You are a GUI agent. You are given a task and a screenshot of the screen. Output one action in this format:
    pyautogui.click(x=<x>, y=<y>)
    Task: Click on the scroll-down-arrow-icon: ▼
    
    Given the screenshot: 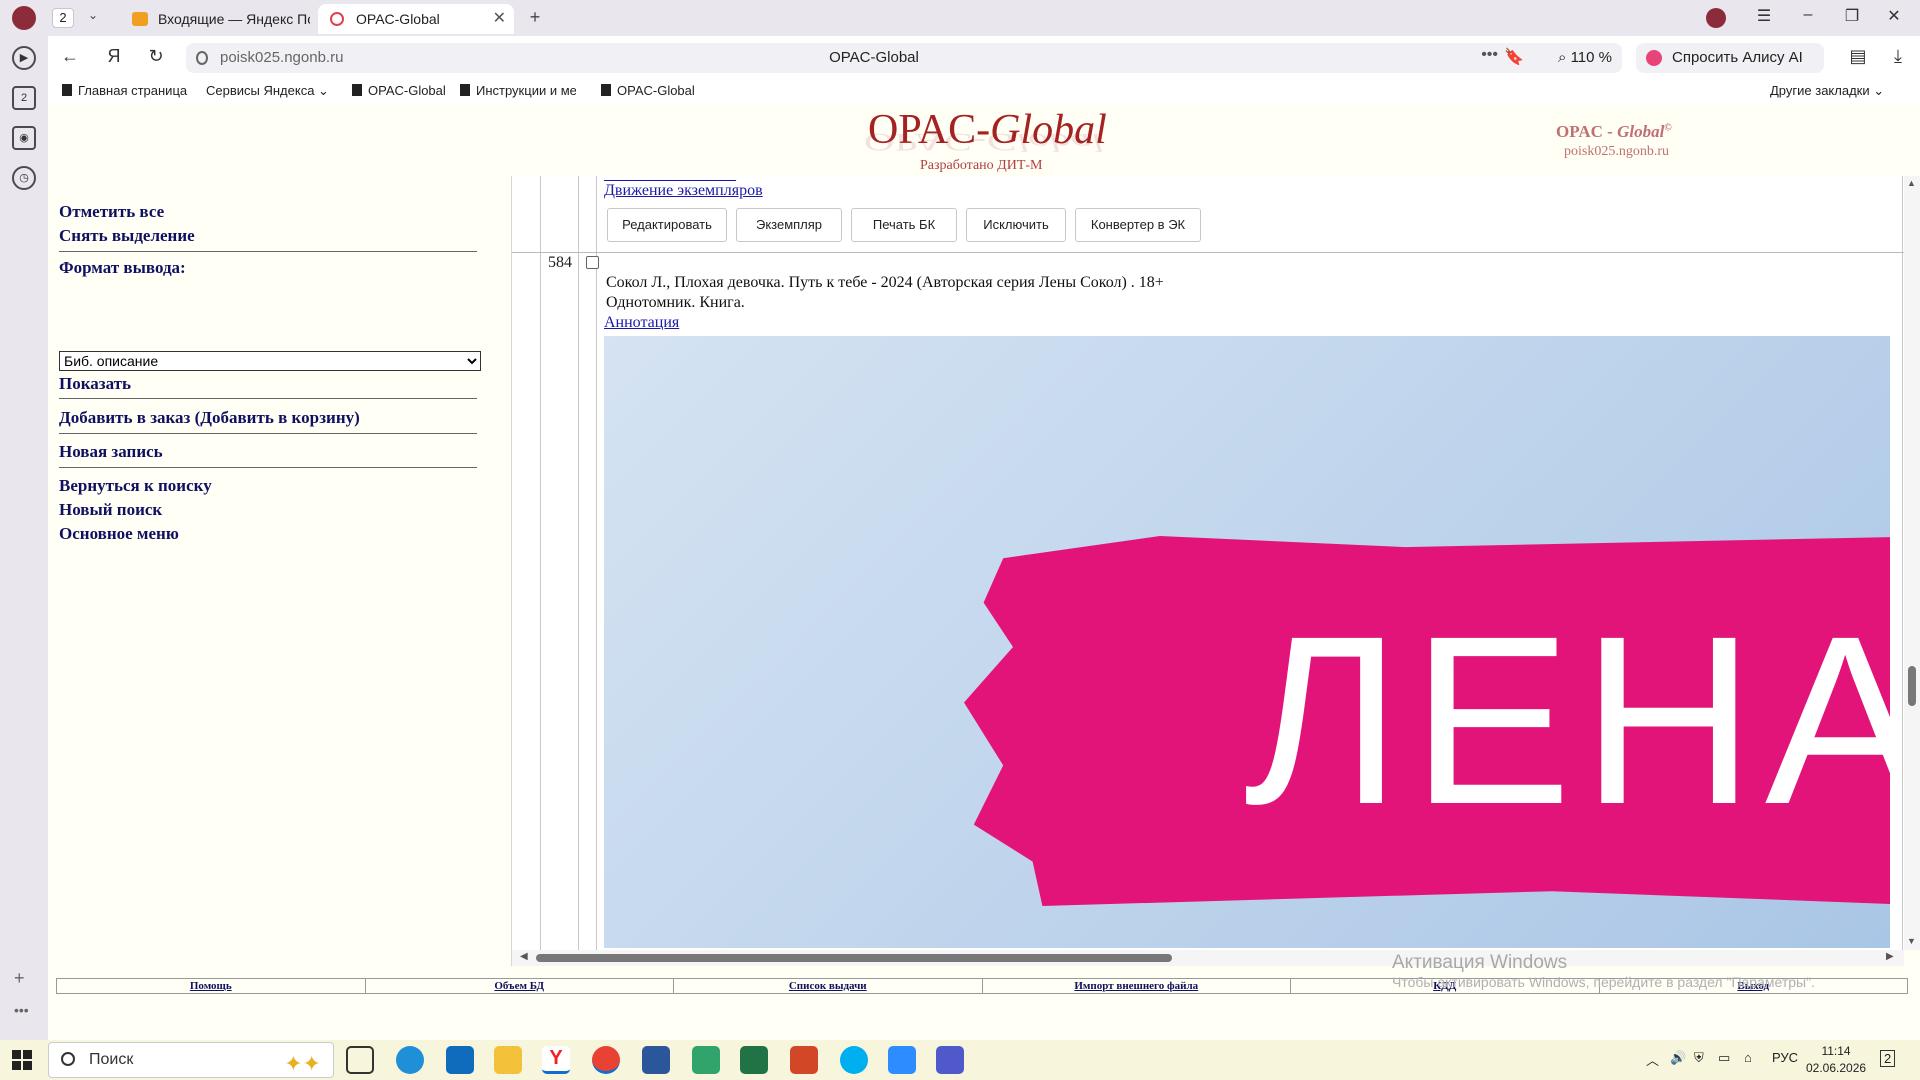 What is the action you would take?
    pyautogui.click(x=1911, y=941)
    